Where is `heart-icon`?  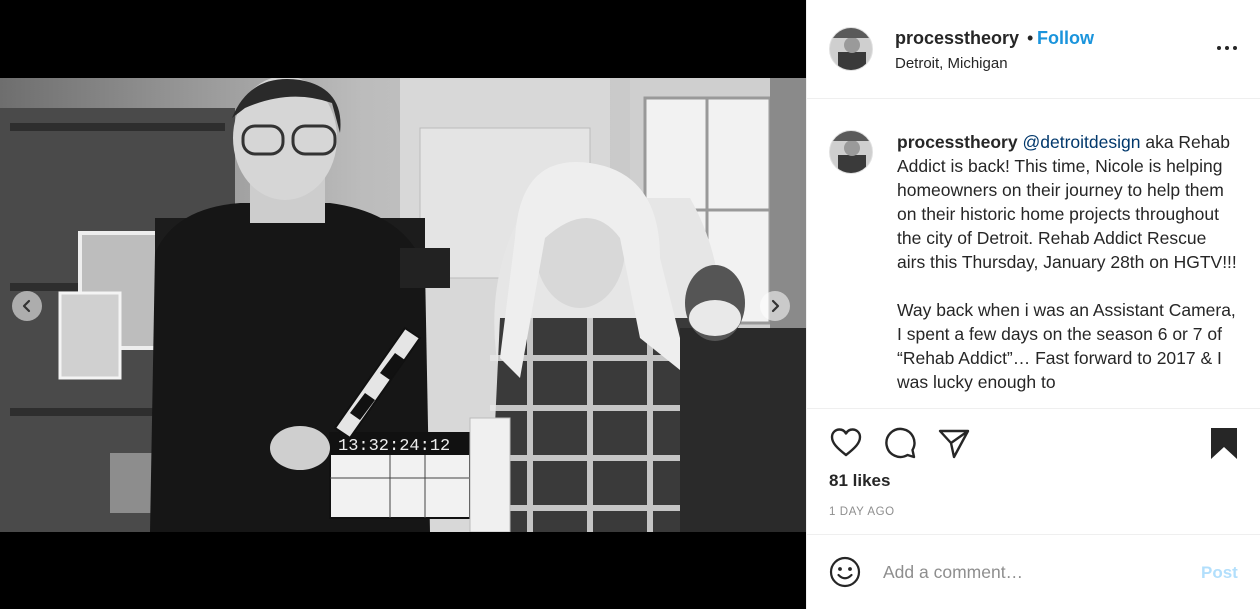
heart-icon is located at coordinates (846, 443).